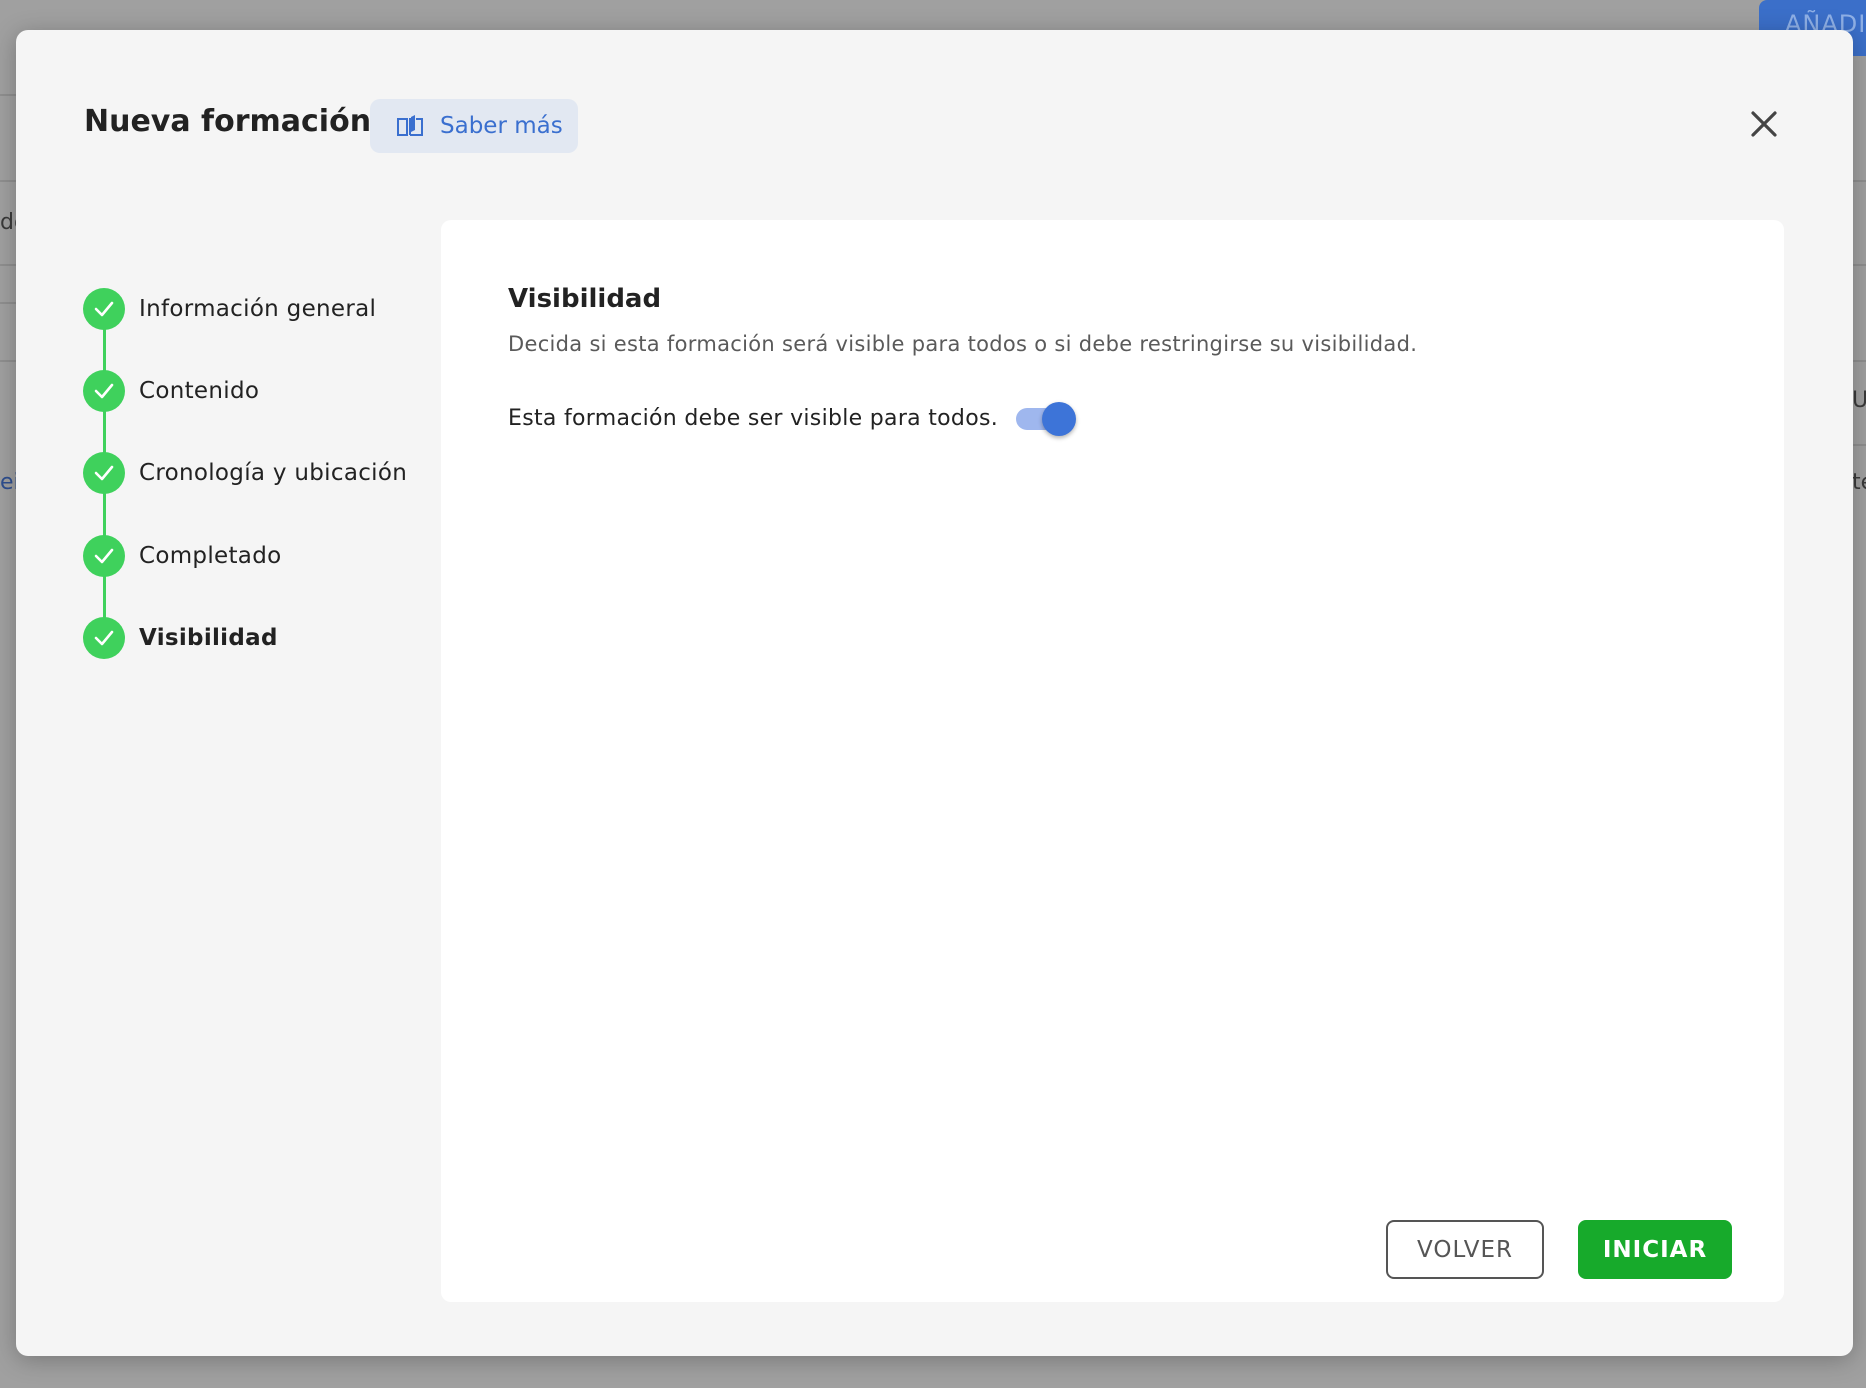 This screenshot has width=1866, height=1388. I want to click on back-button: VOLVER, so click(1465, 1249).